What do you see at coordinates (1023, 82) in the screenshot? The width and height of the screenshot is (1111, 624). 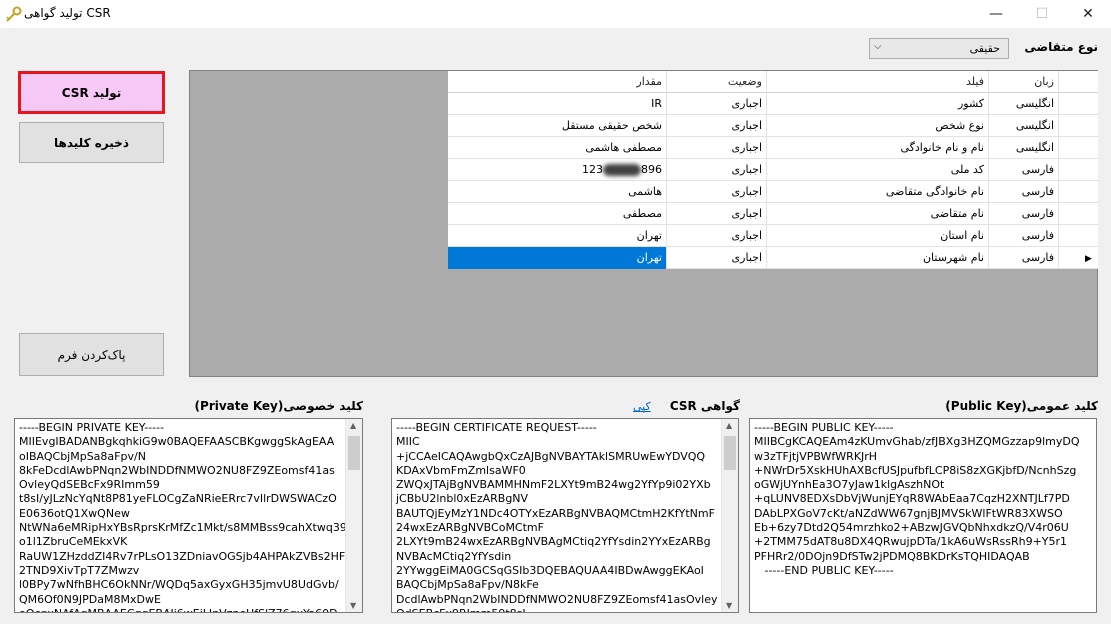 I see `column-header-lang: زبان` at bounding box center [1023, 82].